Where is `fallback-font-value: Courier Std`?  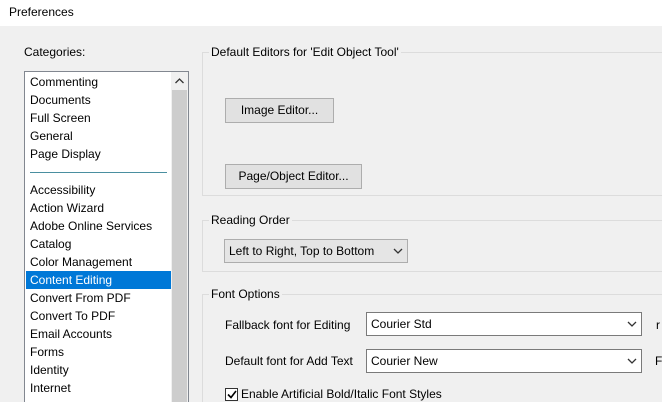 fallback-font-value: Courier Std is located at coordinates (401, 324).